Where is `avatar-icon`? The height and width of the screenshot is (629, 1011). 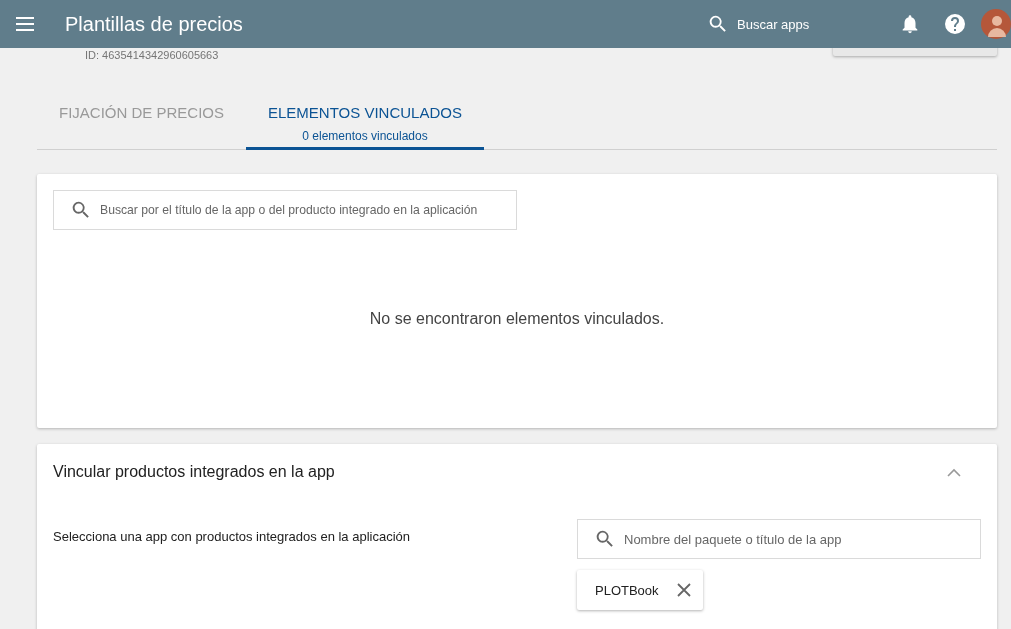
avatar-icon is located at coordinates (996, 24).